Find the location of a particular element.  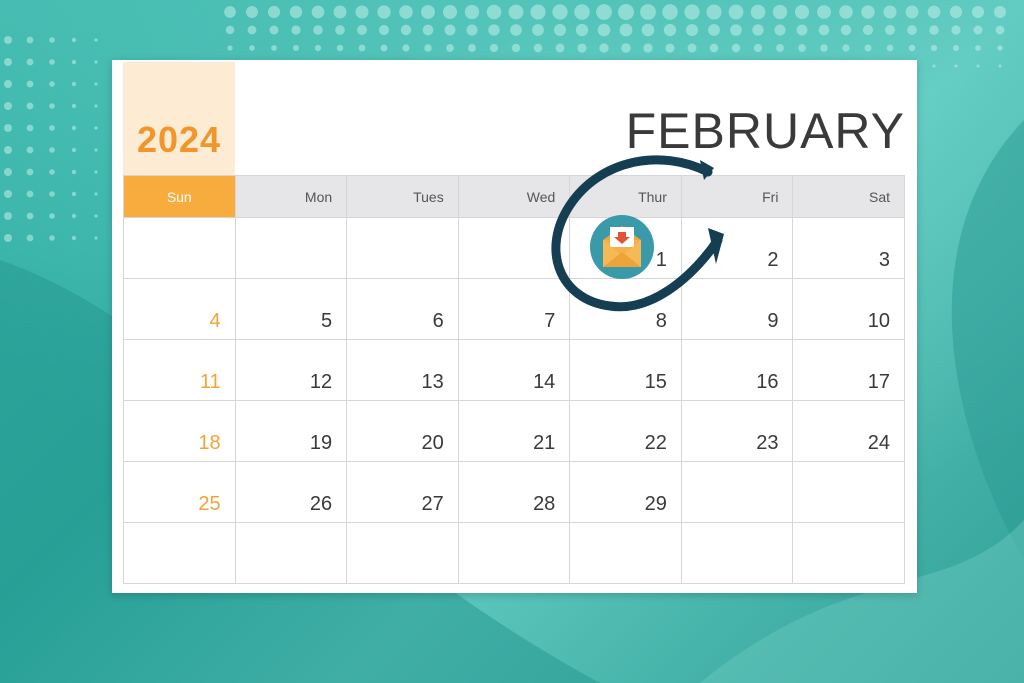

day-cell: 19 is located at coordinates (291, 431).